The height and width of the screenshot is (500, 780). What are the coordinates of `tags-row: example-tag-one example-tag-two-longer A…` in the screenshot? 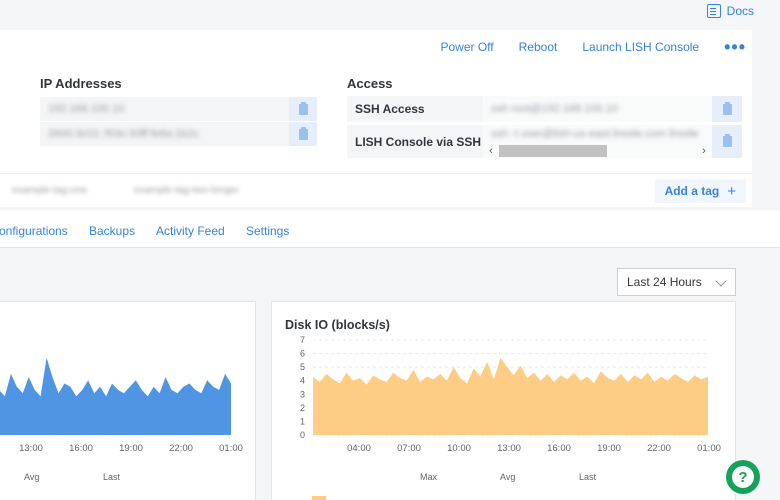 It's located at (376, 190).